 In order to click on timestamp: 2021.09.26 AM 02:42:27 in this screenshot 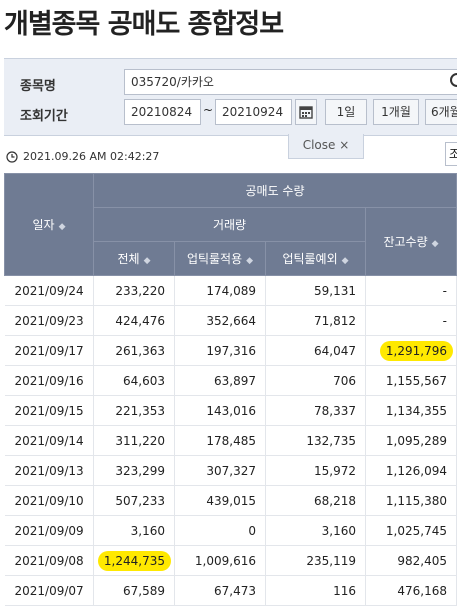, I will do `click(82, 156)`.